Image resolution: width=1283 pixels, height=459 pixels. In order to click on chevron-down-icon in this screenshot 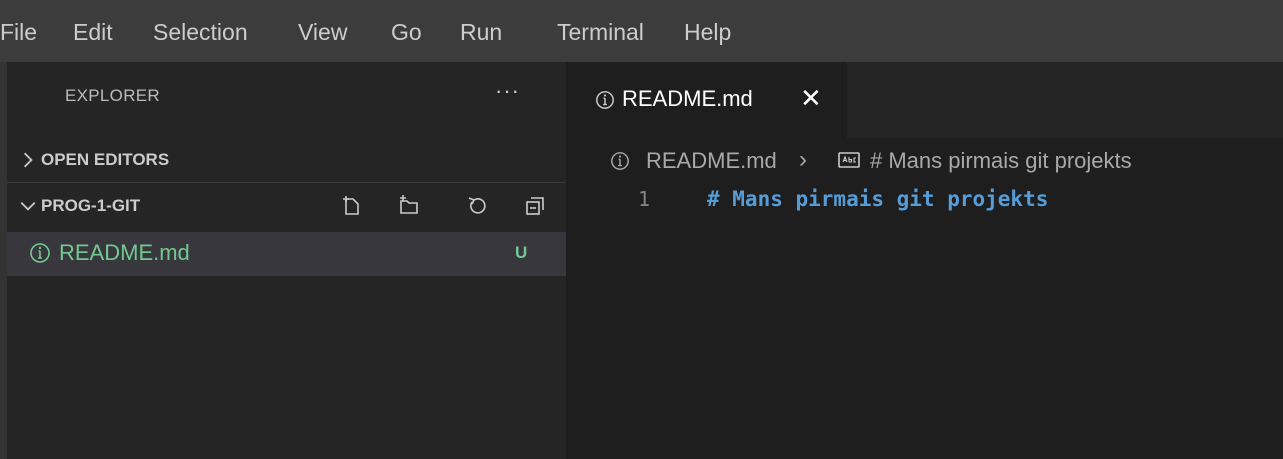, I will do `click(28, 206)`.